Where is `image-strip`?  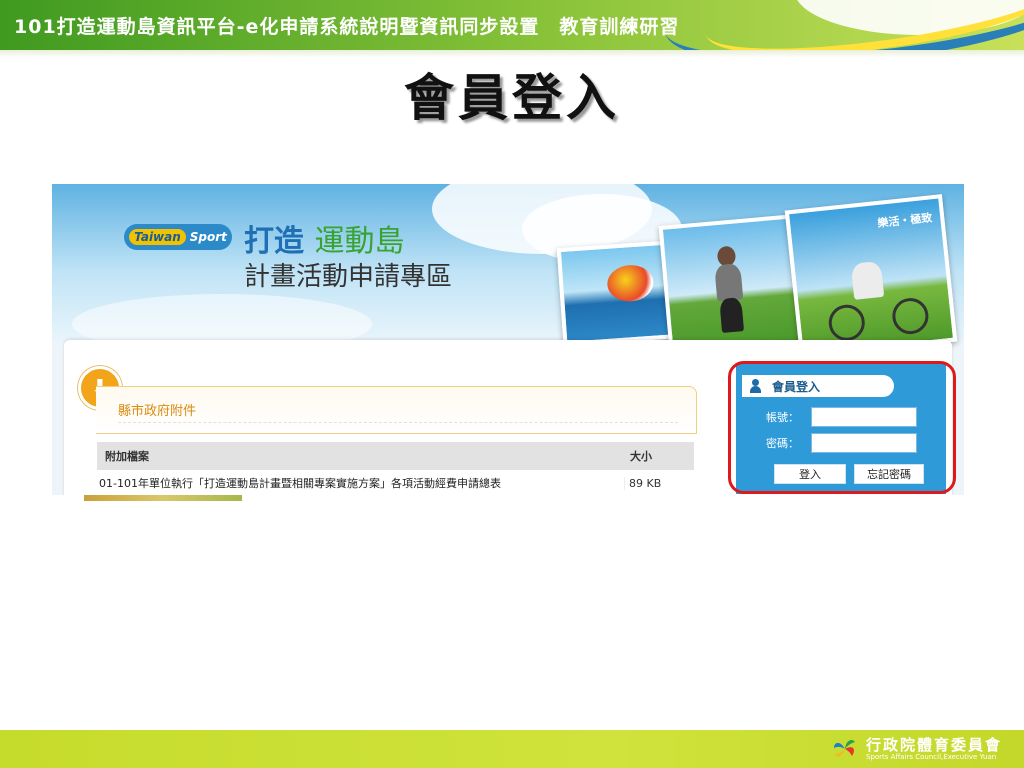
image-strip is located at coordinates (163, 498).